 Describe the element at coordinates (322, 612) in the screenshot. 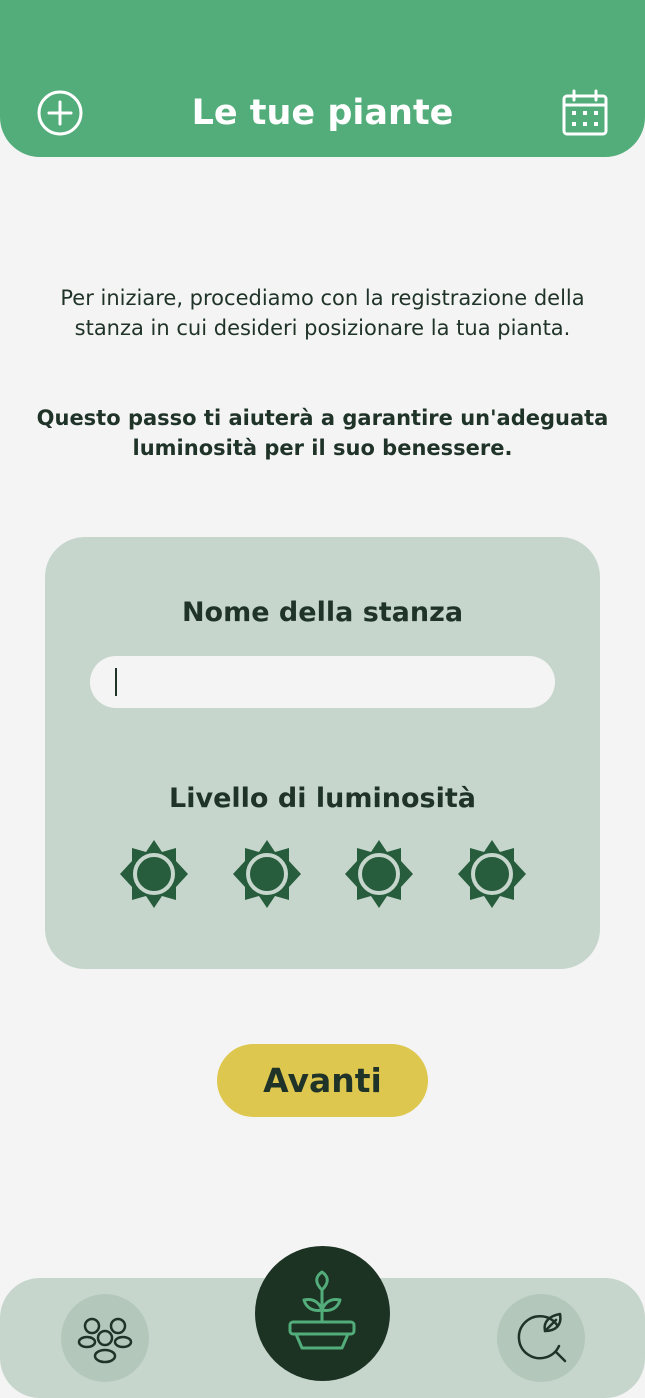

I see `room-name-label: Nome della stanza` at that location.